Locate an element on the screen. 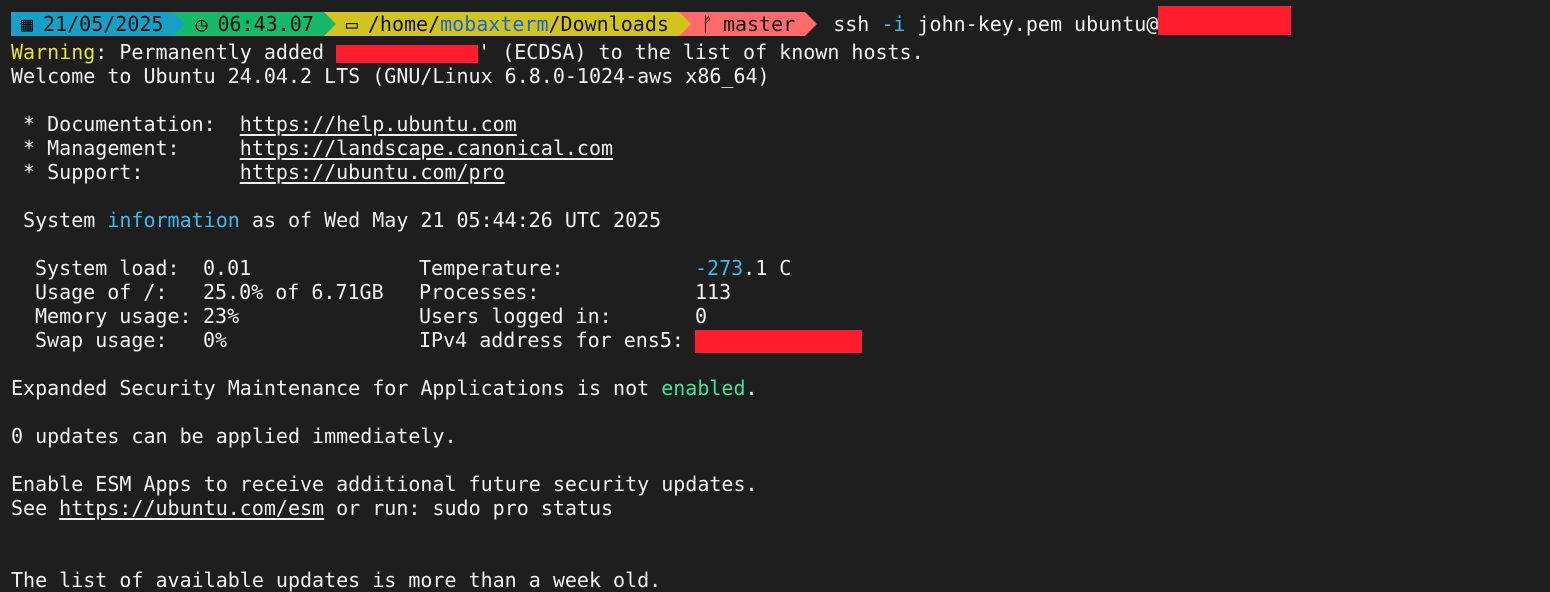 The height and width of the screenshot is (592, 1550). stat-value: 23% is located at coordinates (221, 316).